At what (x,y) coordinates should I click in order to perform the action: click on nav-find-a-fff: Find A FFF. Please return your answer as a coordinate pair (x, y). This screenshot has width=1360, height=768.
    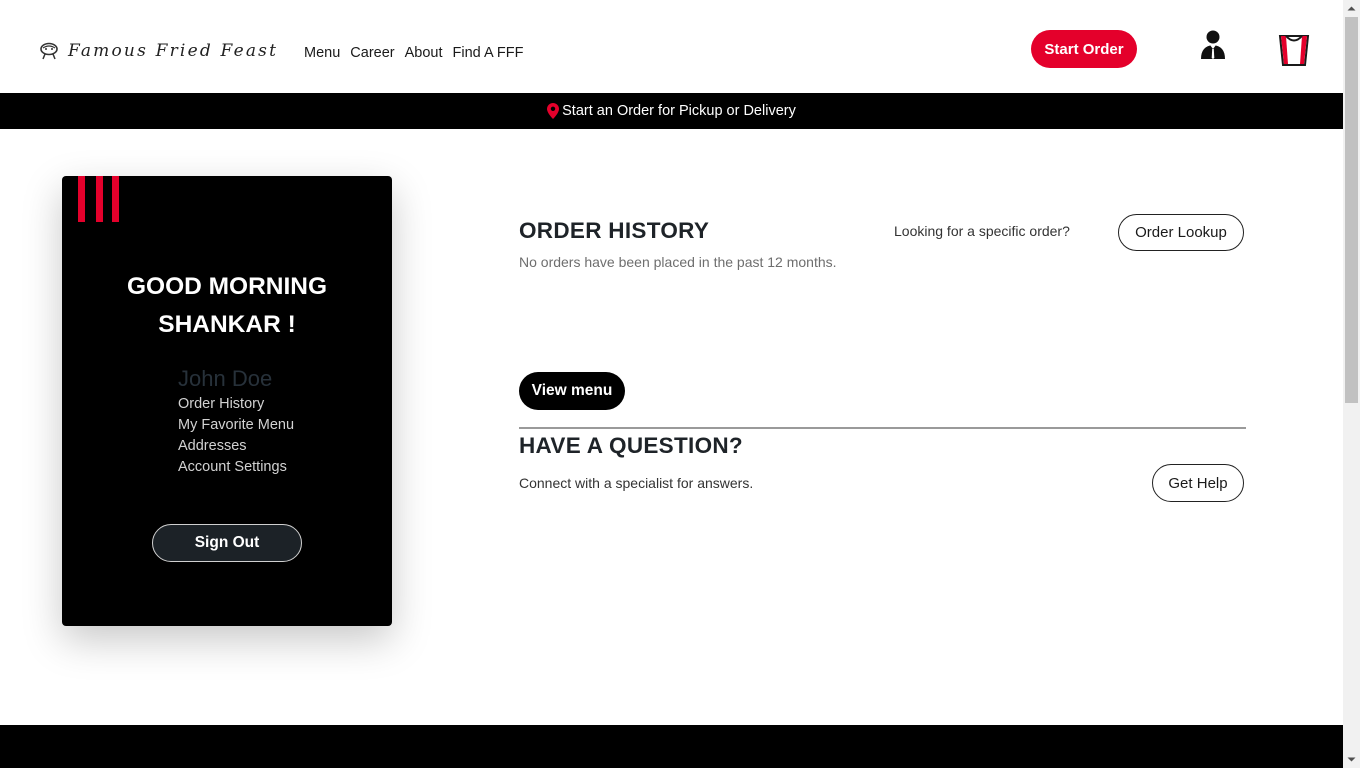
    Looking at the image, I should click on (488, 53).